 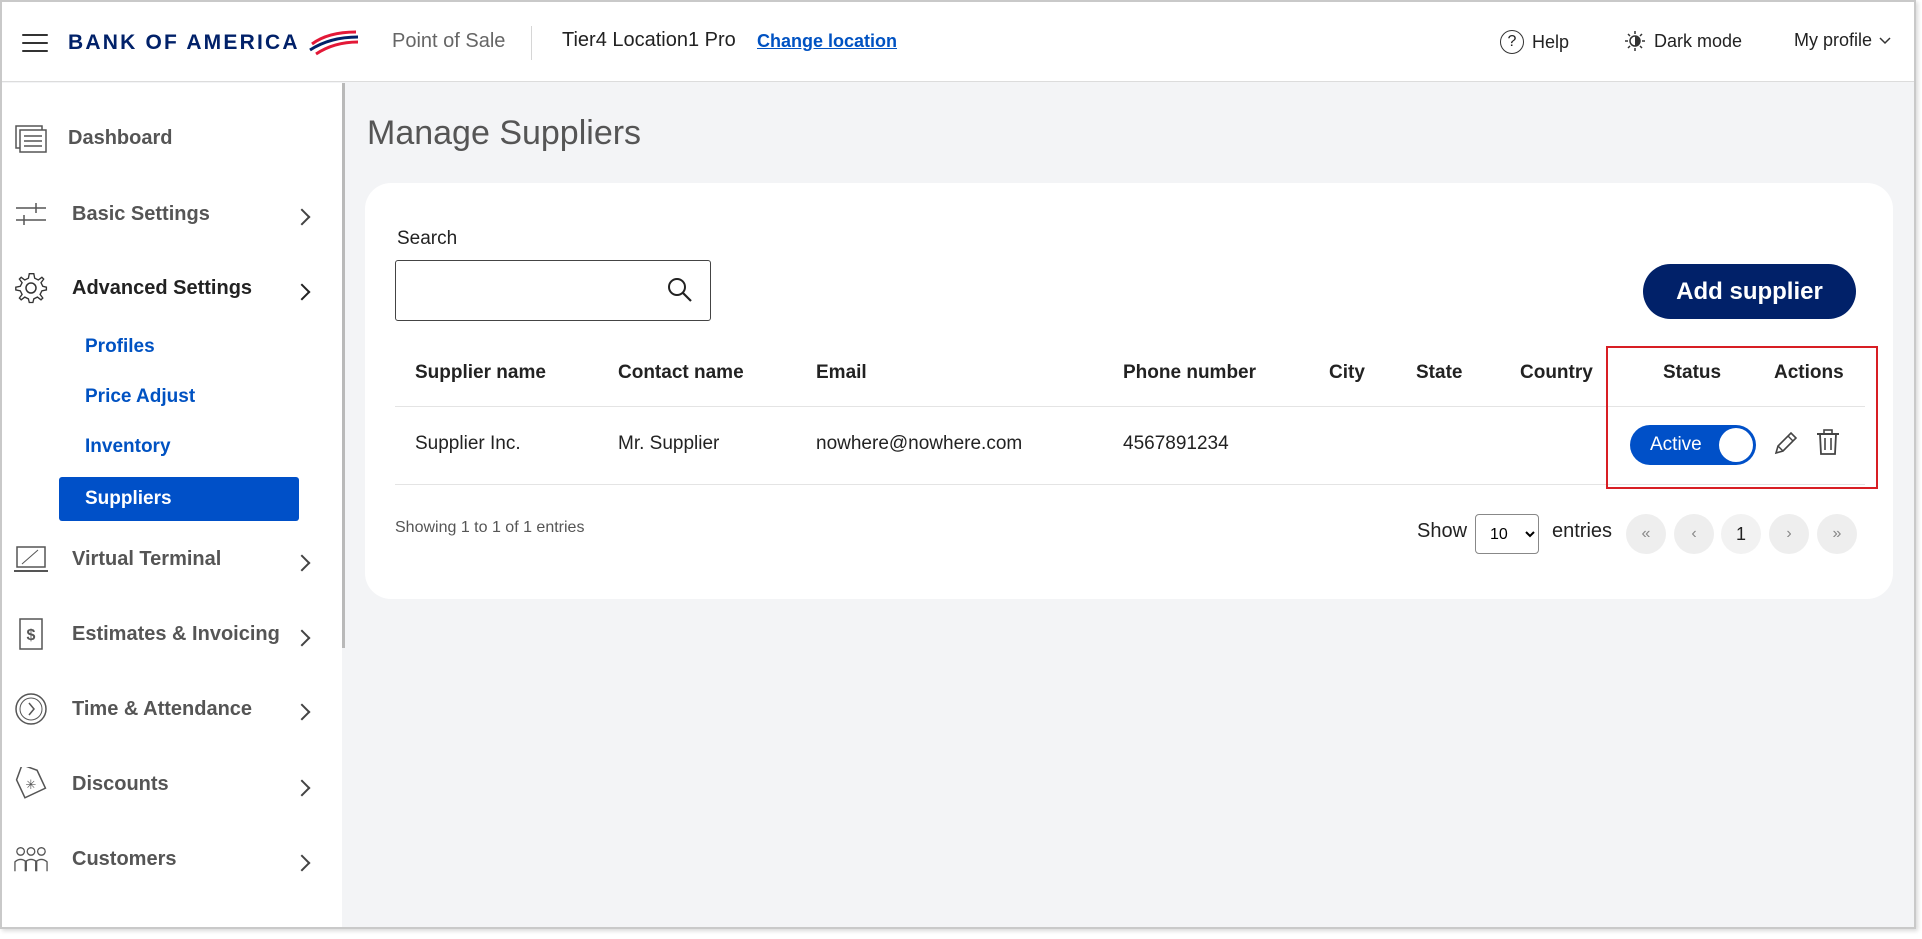 I want to click on column-header: Country, so click(x=1556, y=373).